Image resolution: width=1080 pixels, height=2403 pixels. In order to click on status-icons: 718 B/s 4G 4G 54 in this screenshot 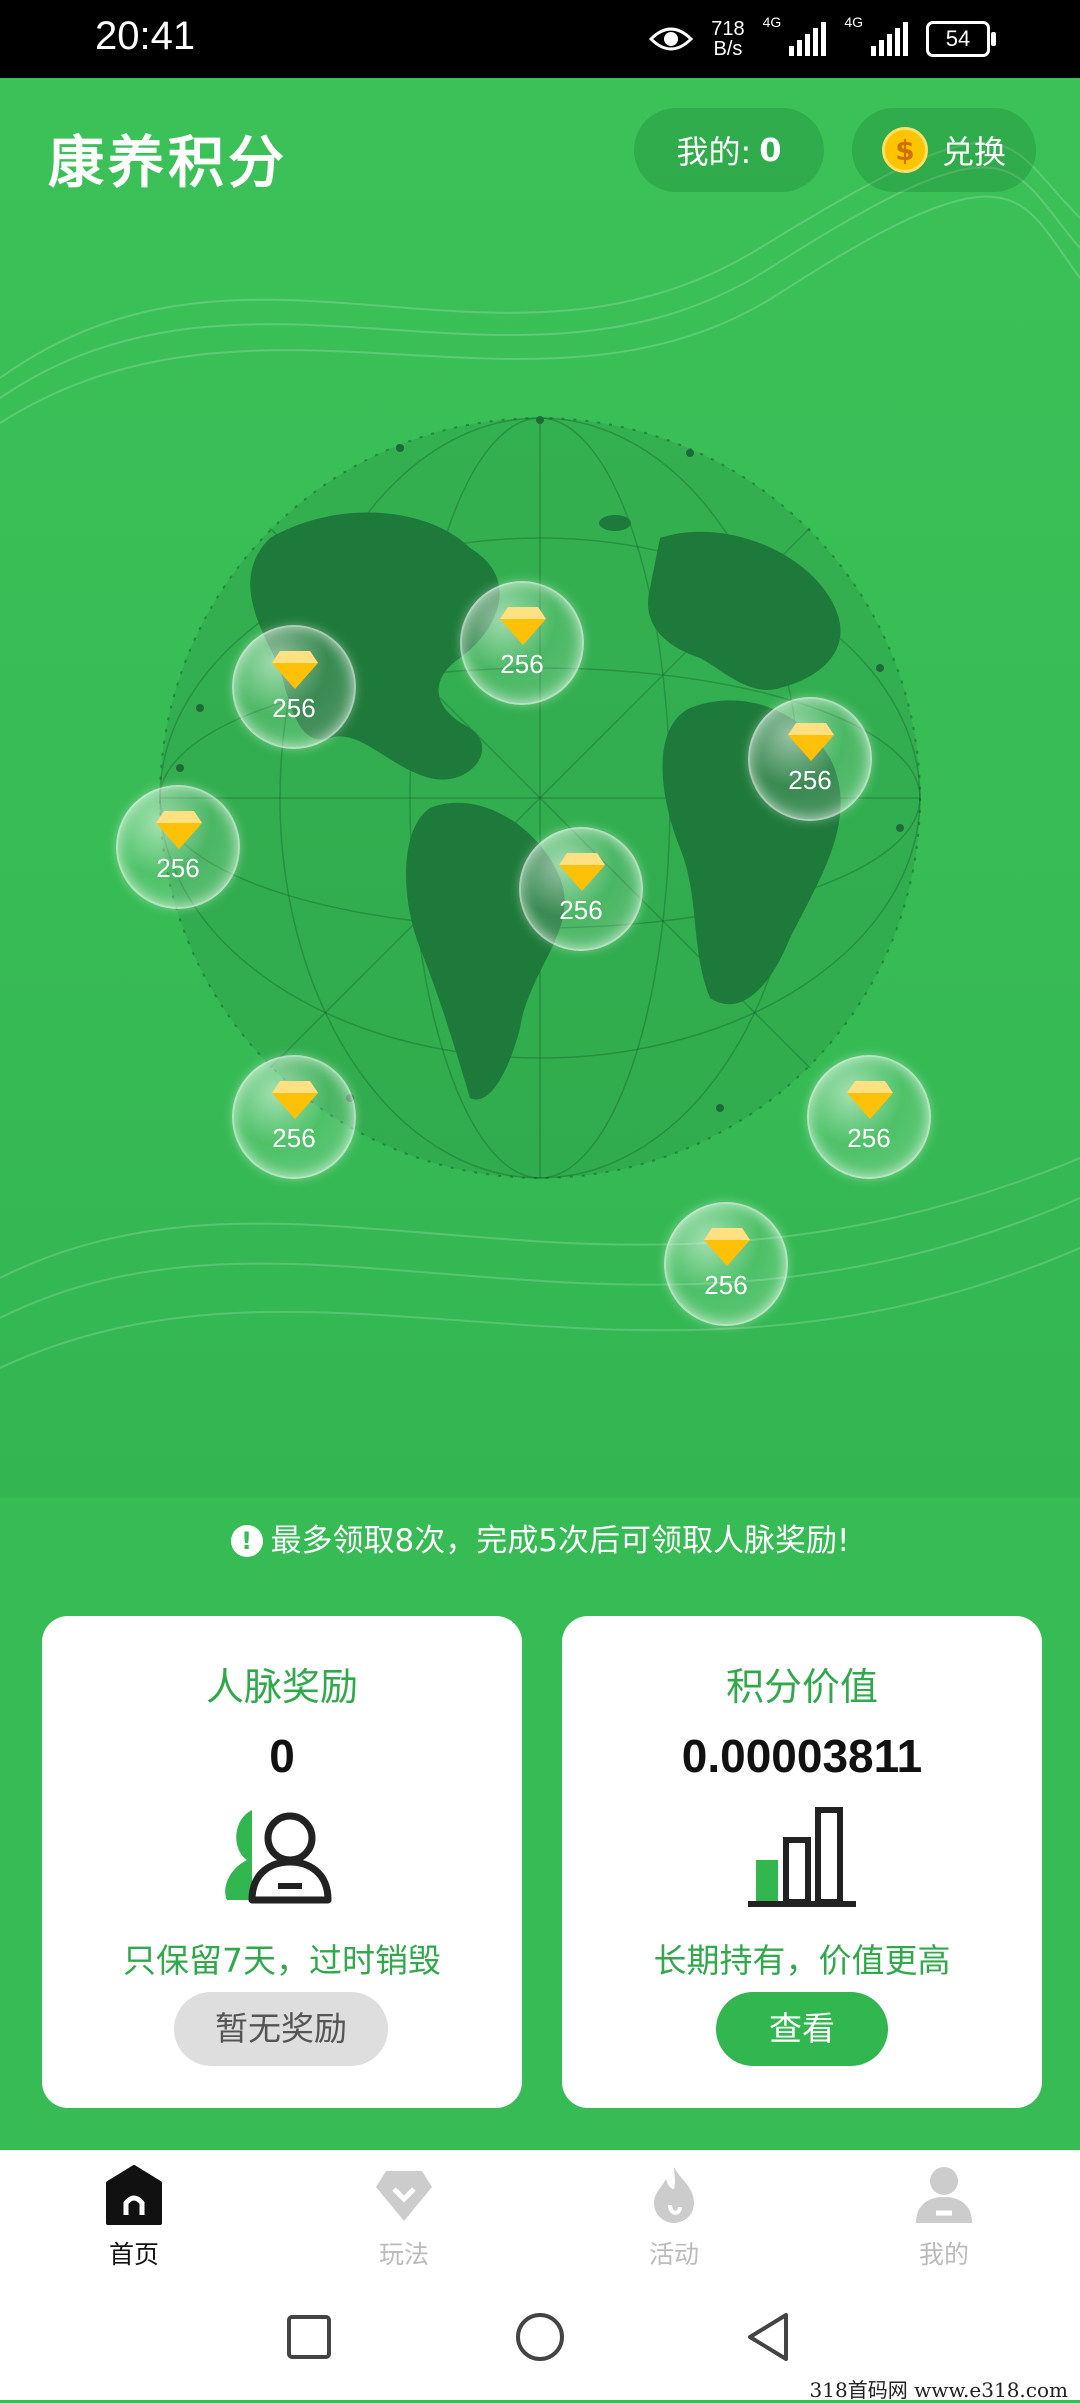, I will do `click(822, 39)`.